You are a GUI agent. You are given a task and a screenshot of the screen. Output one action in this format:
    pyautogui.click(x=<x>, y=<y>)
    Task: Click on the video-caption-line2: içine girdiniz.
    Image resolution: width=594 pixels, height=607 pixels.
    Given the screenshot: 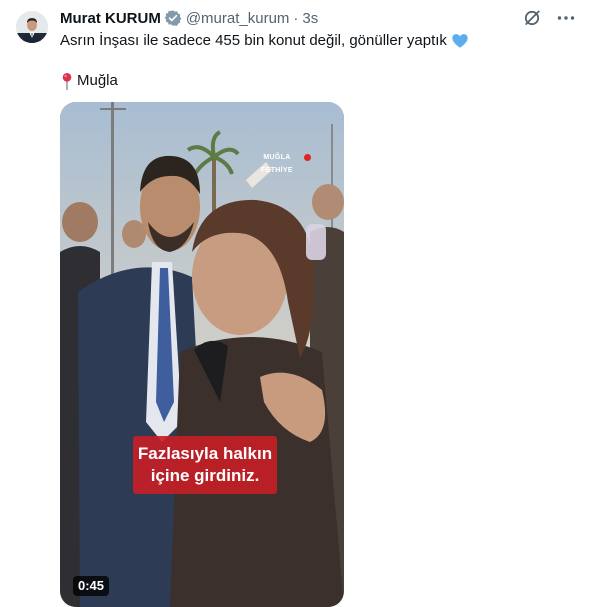 What is the action you would take?
    pyautogui.click(x=205, y=475)
    